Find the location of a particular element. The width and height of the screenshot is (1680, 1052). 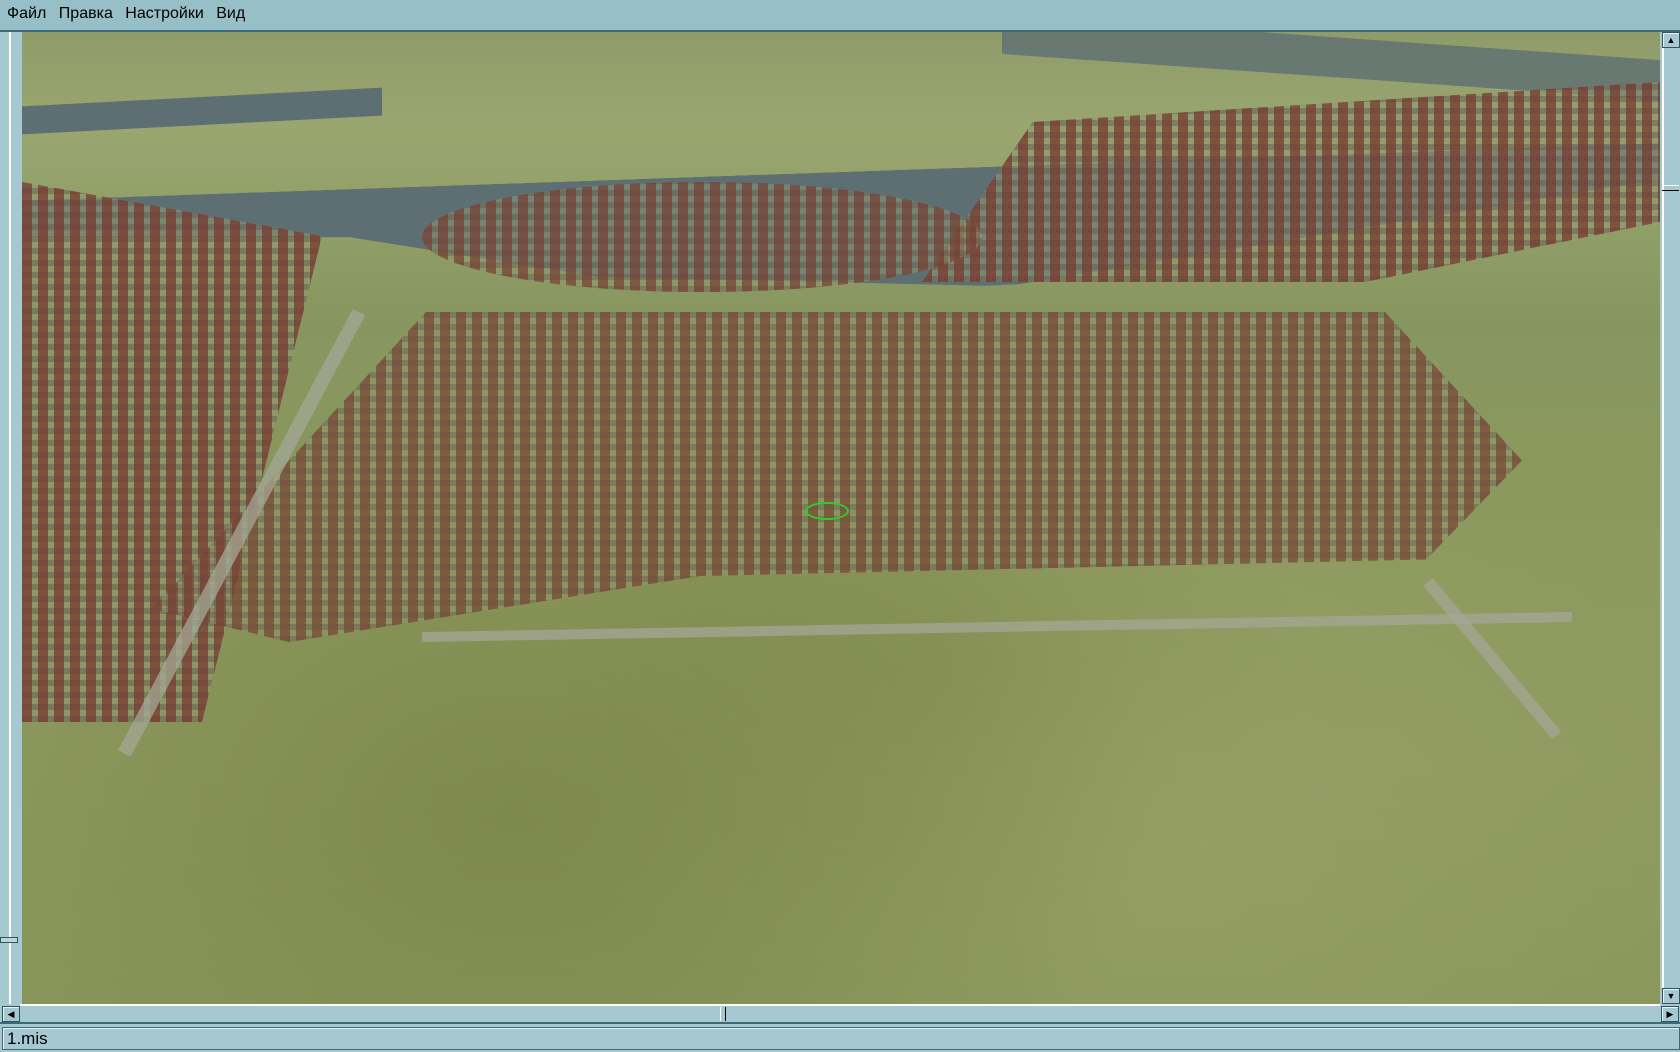

menu-settings: Настройки is located at coordinates (164, 11).